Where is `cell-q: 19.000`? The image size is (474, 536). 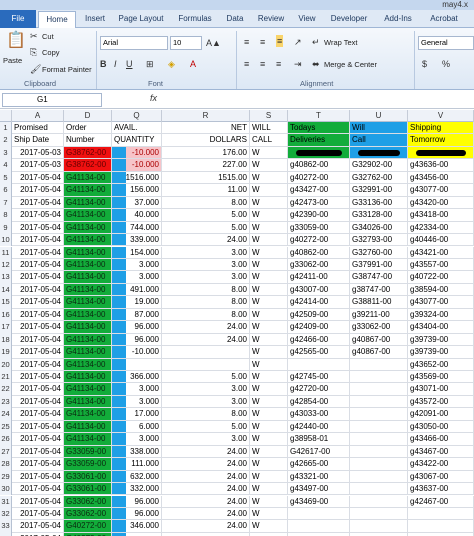 cell-q: 19.000 is located at coordinates (137, 302).